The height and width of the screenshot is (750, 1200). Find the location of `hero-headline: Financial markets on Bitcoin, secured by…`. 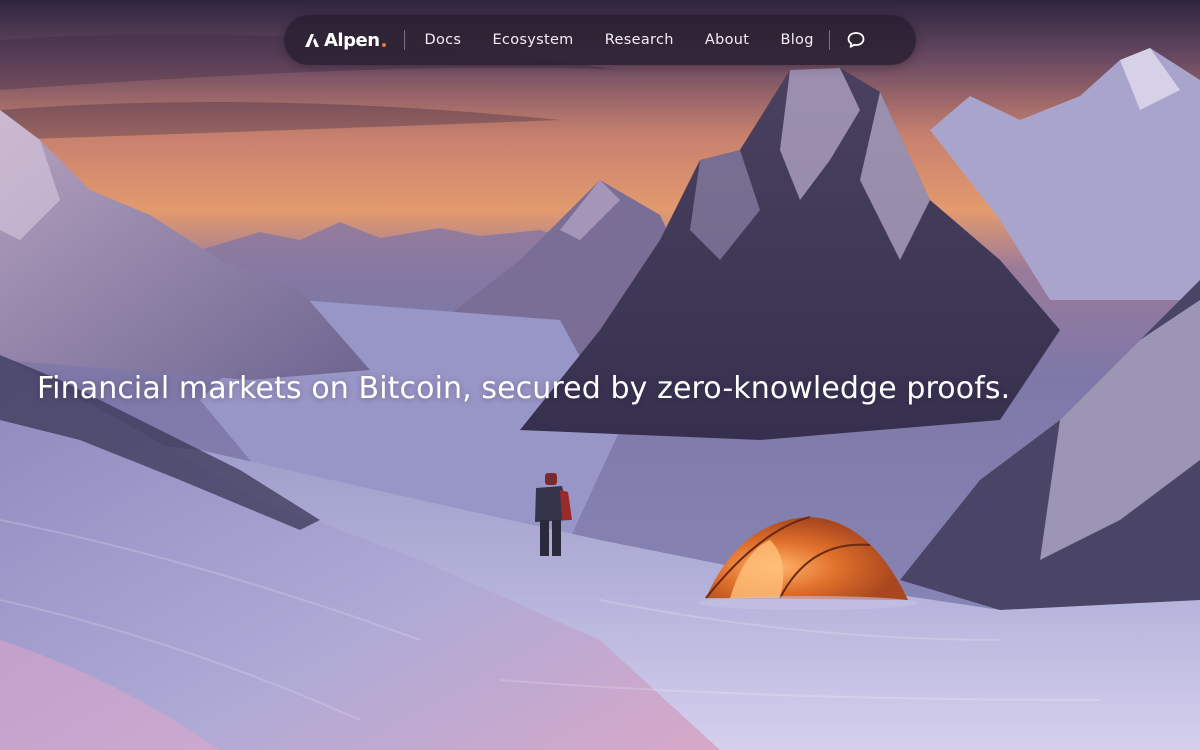

hero-headline: Financial markets on Bitcoin, secured by… is located at coordinates (524, 388).